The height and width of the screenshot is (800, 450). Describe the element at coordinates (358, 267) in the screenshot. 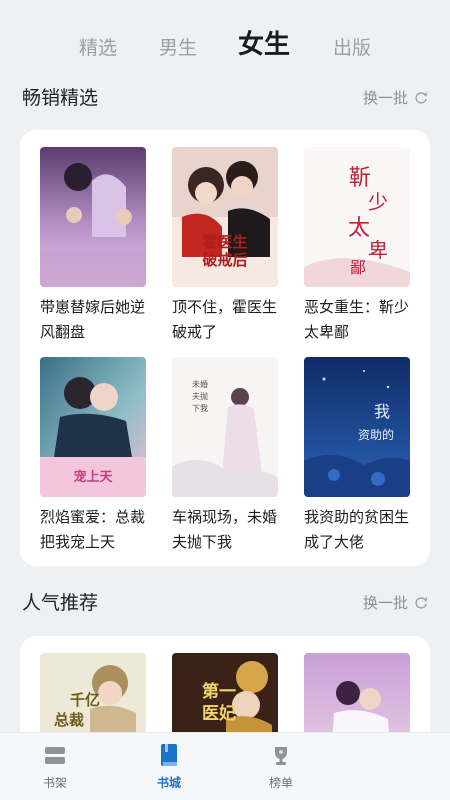

I see `svg-text: 鄙` at that location.